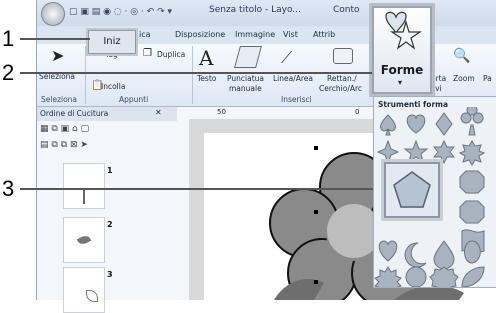 The image size is (496, 313). Describe the element at coordinates (97, 85) in the screenshot. I see `paste-icon: 📋` at that location.